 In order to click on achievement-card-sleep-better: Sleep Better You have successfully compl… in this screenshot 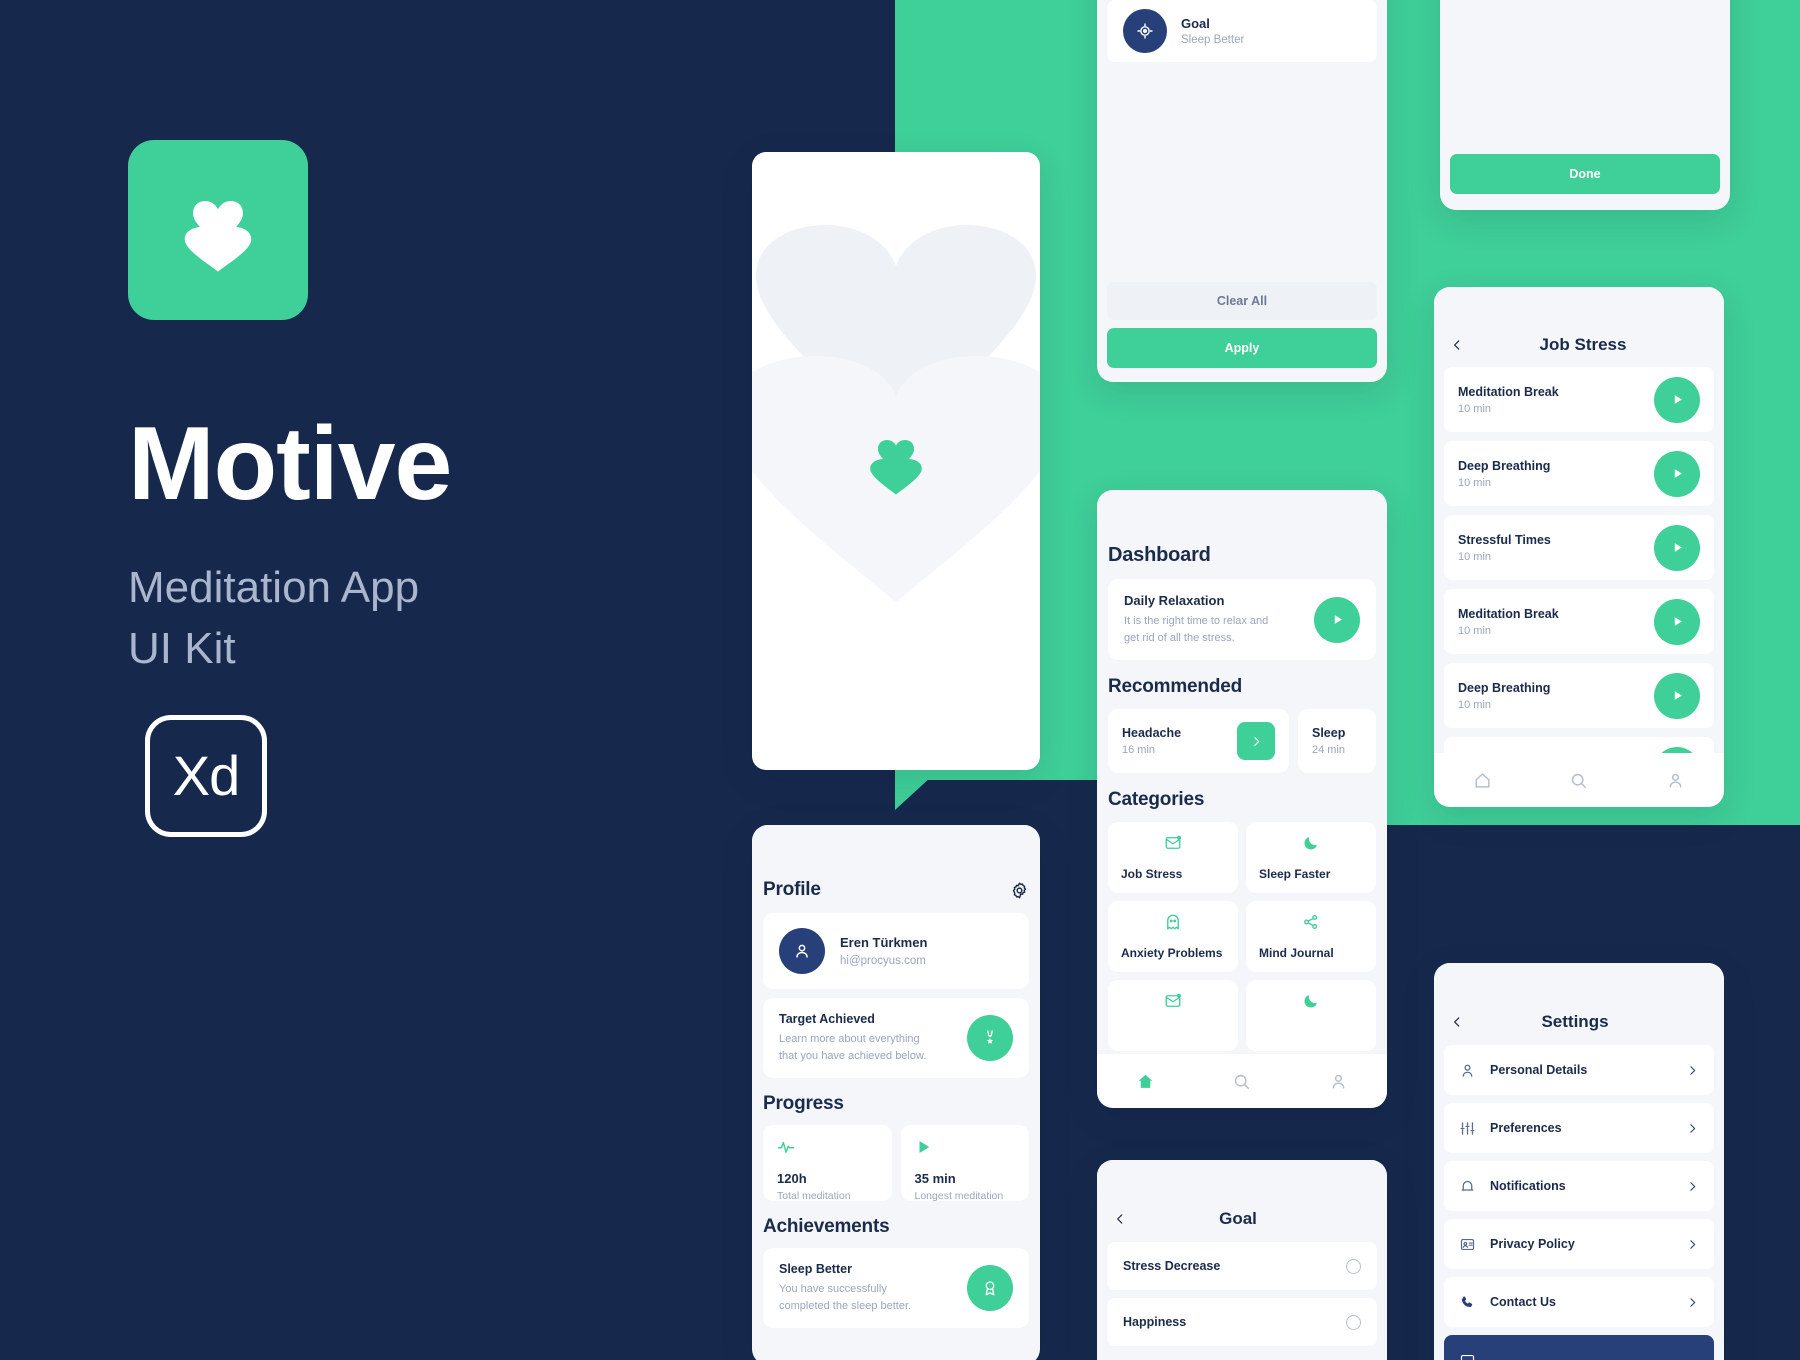, I will do `click(896, 1288)`.